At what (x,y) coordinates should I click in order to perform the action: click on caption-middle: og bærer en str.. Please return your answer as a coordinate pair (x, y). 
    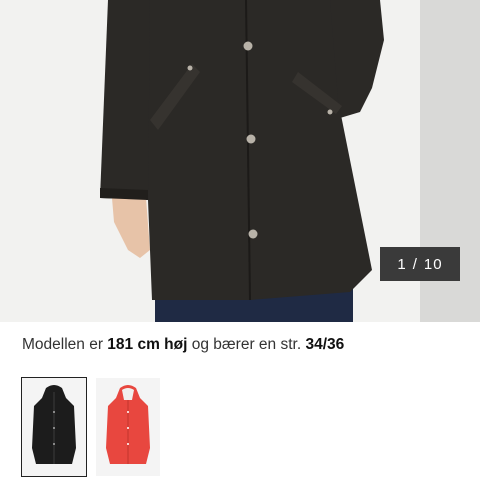
    Looking at the image, I should click on (246, 344).